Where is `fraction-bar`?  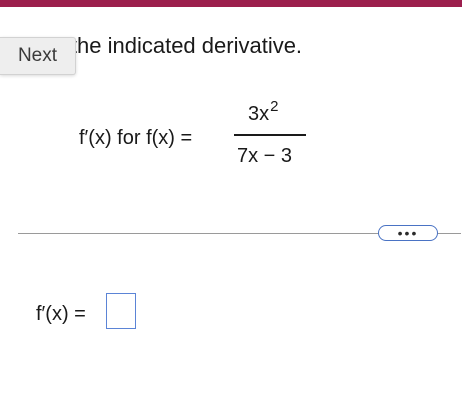 fraction-bar is located at coordinates (270, 135).